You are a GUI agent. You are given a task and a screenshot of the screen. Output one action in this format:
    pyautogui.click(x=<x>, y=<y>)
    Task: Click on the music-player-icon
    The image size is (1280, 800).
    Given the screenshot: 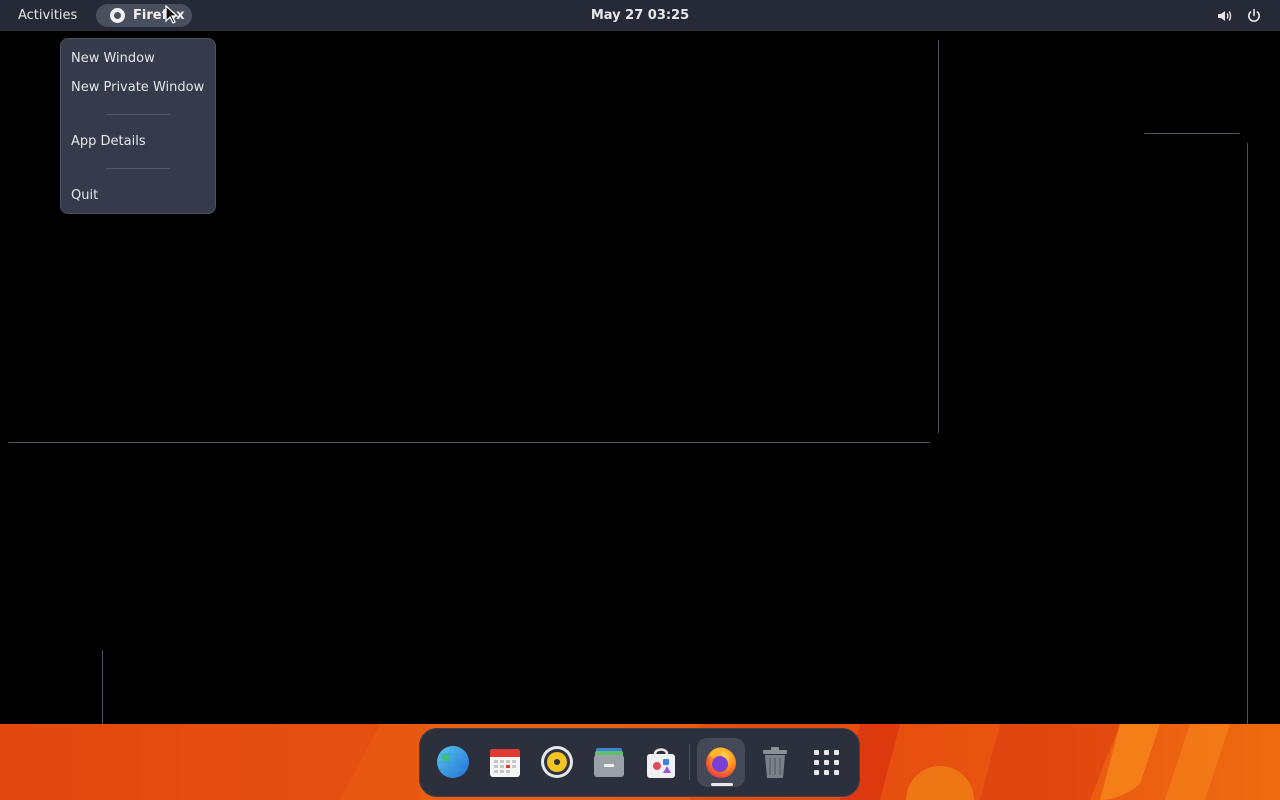 What is the action you would take?
    pyautogui.click(x=557, y=762)
    